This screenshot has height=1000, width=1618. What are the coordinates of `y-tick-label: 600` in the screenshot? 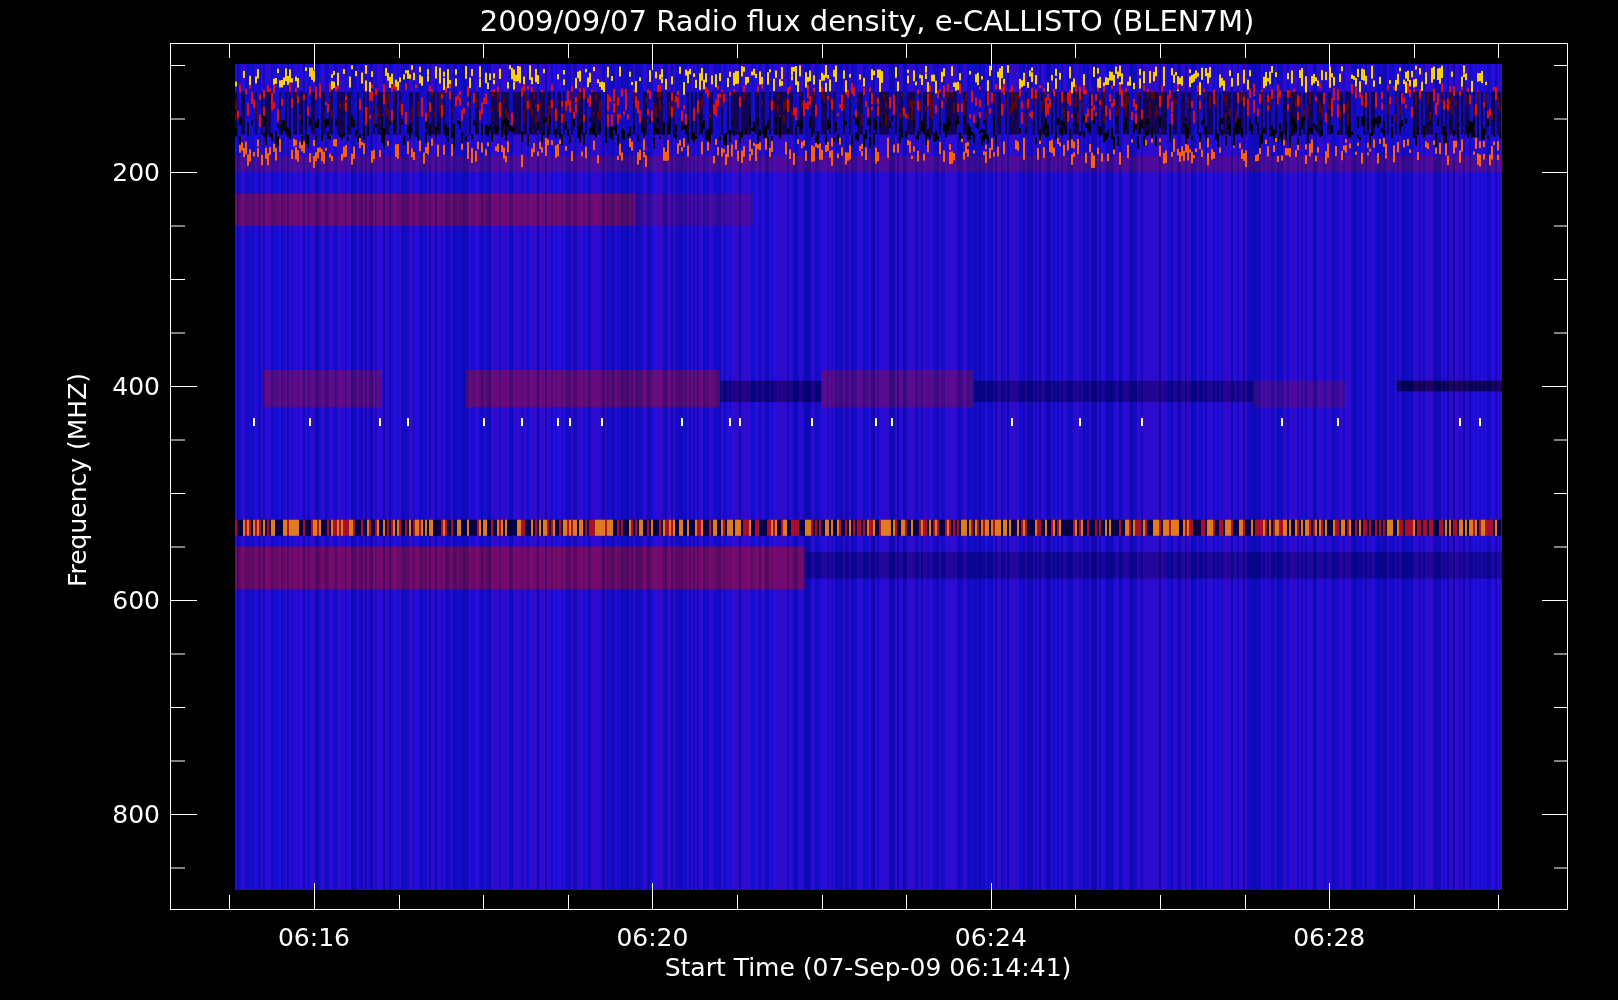 It's located at (136, 600).